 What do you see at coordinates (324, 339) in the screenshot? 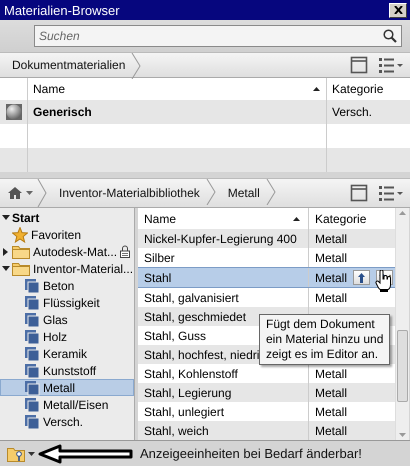
I see `tooltip: Fügt dem Dokument ein Material hinzu und zeigt es im Editor an.` at bounding box center [324, 339].